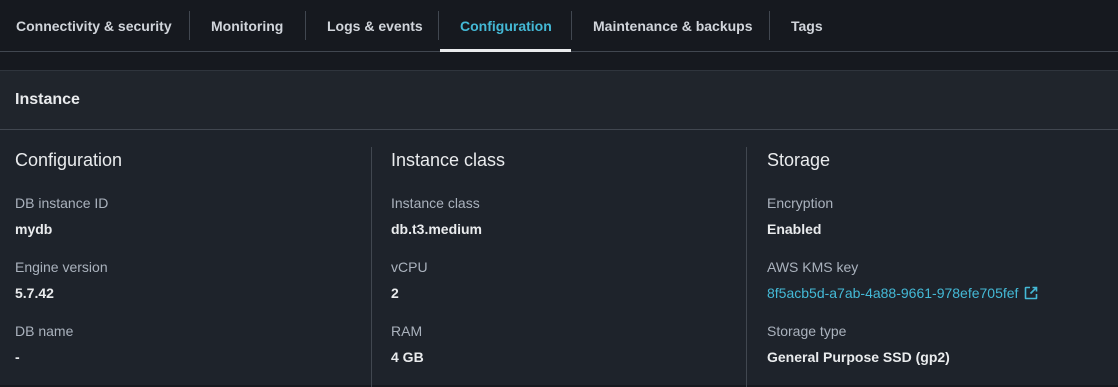 The width and height of the screenshot is (1118, 387). What do you see at coordinates (407, 357) in the screenshot?
I see `field-value-ram: 4 GB` at bounding box center [407, 357].